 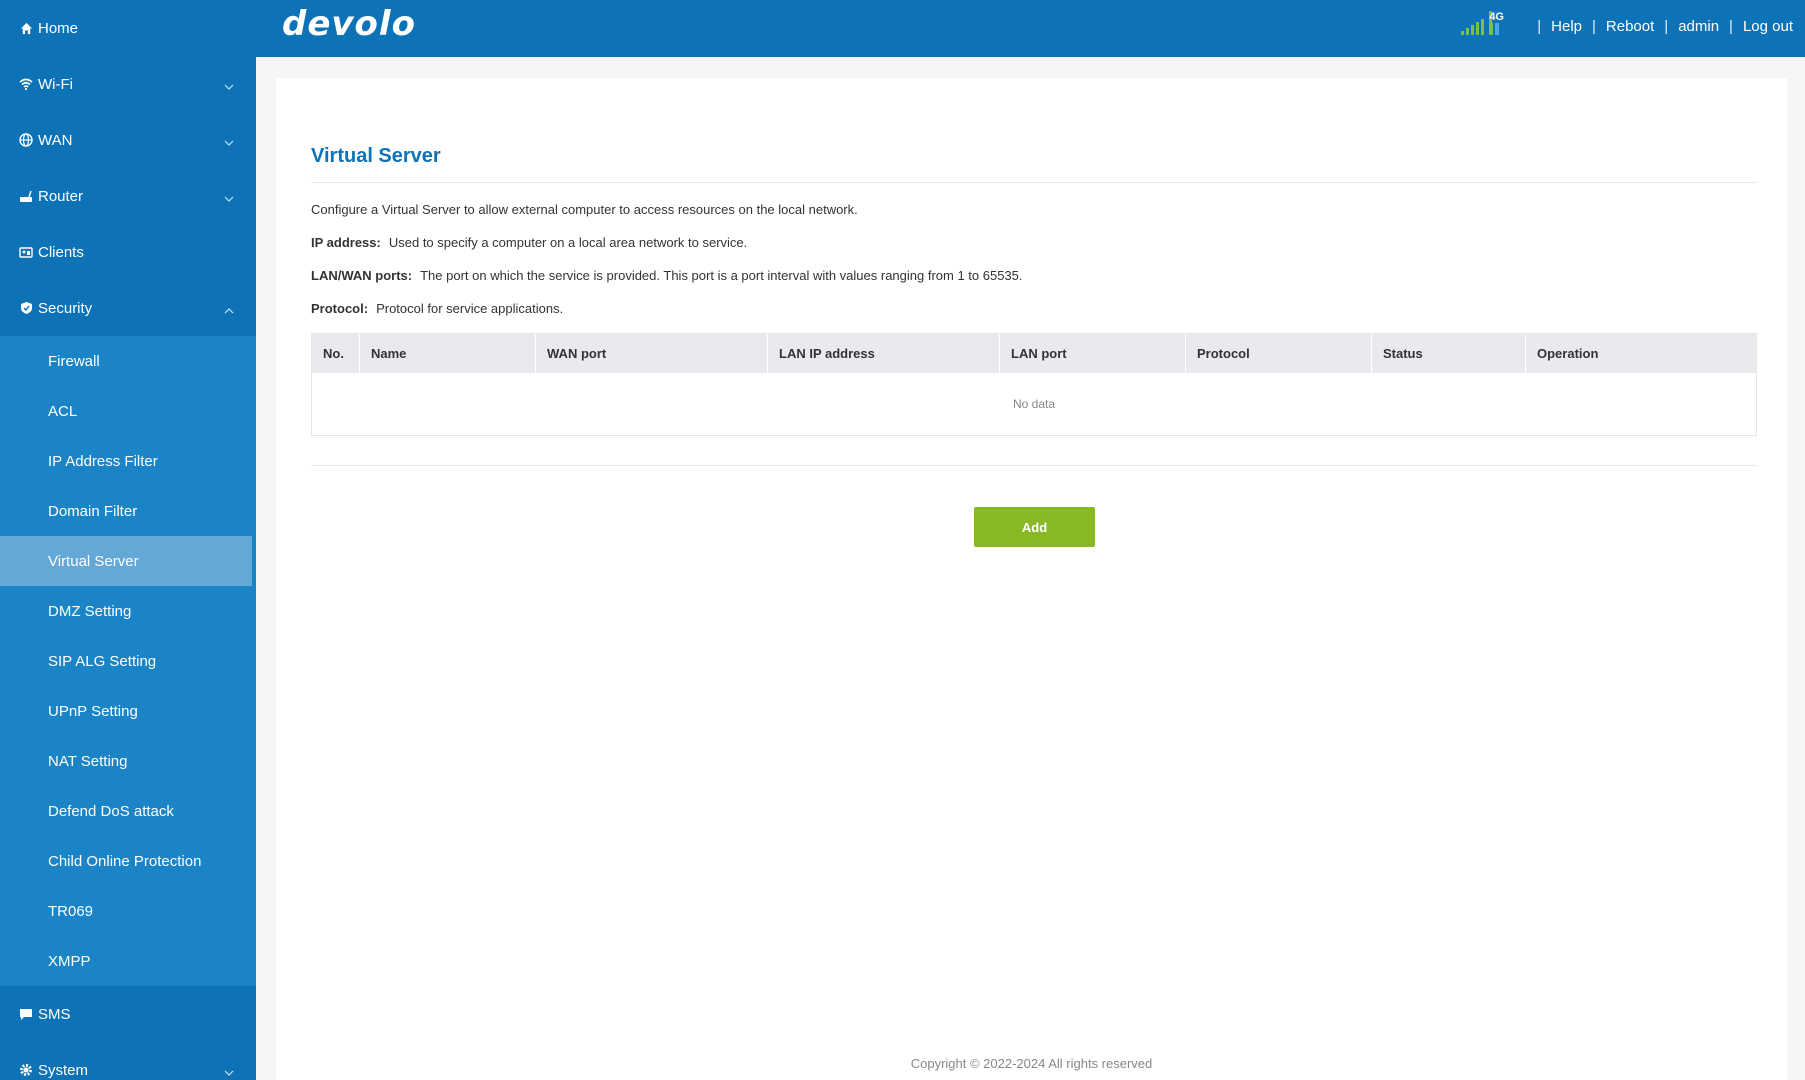 What do you see at coordinates (128, 1014) in the screenshot?
I see `sidebar-item-sms: SMS` at bounding box center [128, 1014].